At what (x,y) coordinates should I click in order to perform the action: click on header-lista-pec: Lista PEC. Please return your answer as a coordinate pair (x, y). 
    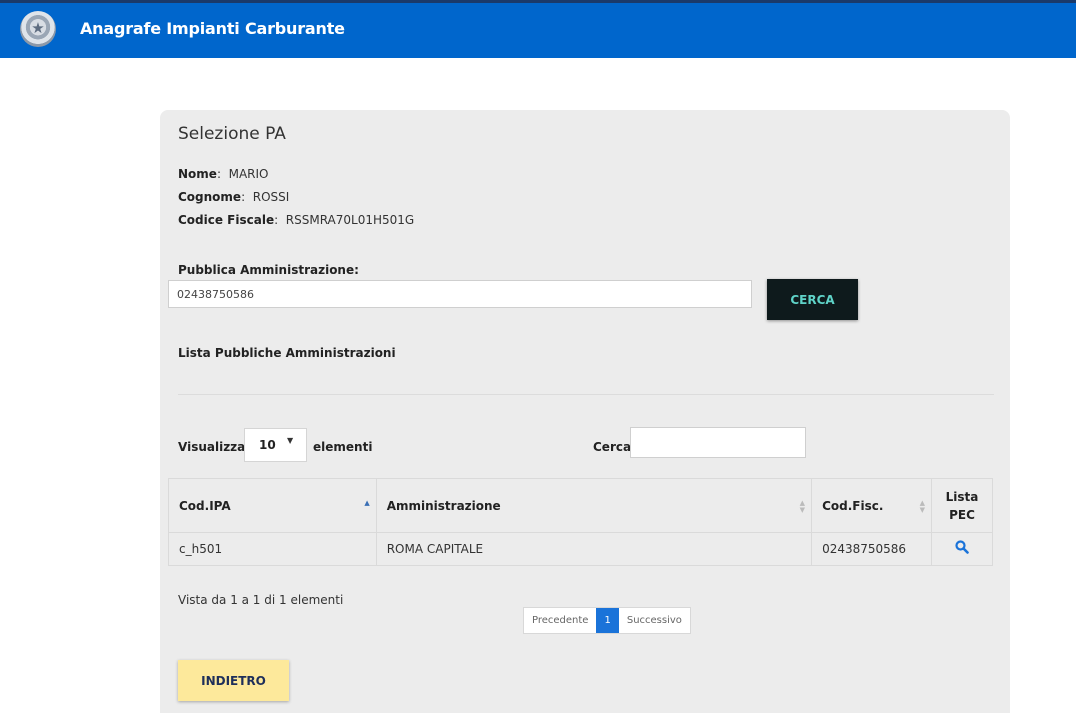
    Looking at the image, I should click on (962, 505).